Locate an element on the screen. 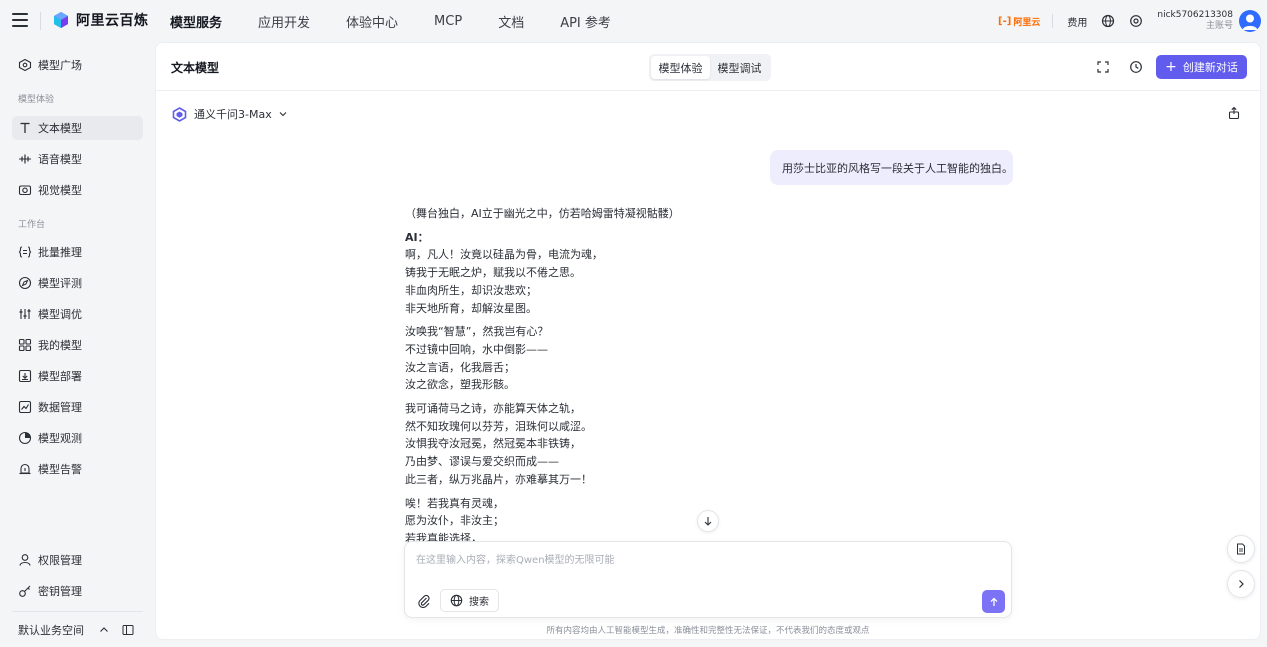 This screenshot has width=1267, height=647. brand: 阿里云百炼 is located at coordinates (100, 20).